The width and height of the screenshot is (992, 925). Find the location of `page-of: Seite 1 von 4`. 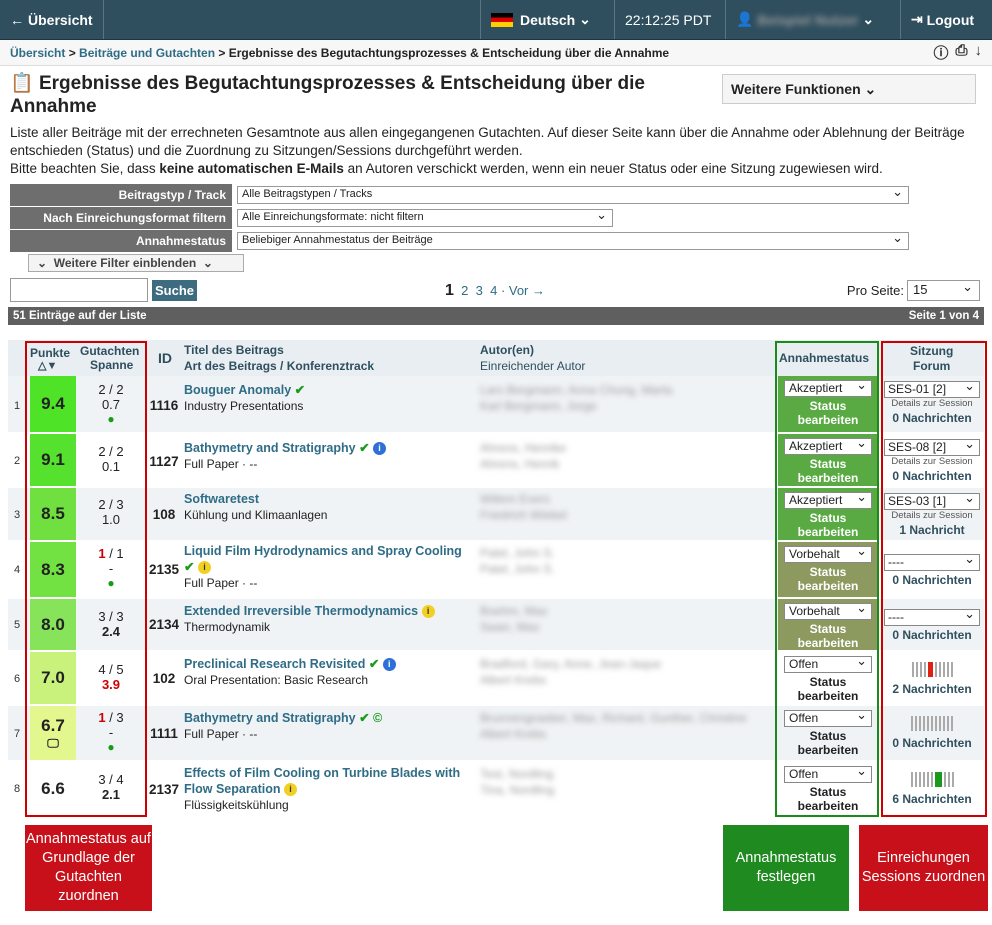

page-of: Seite 1 von 4 is located at coordinates (943, 316).